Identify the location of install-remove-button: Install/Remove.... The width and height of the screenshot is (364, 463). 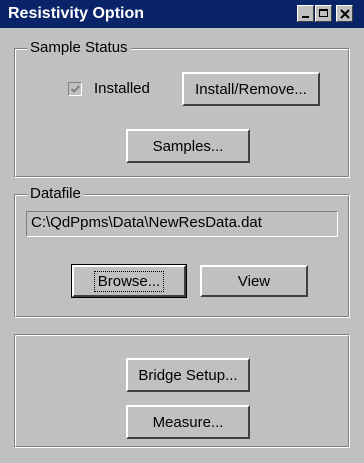
(251, 89).